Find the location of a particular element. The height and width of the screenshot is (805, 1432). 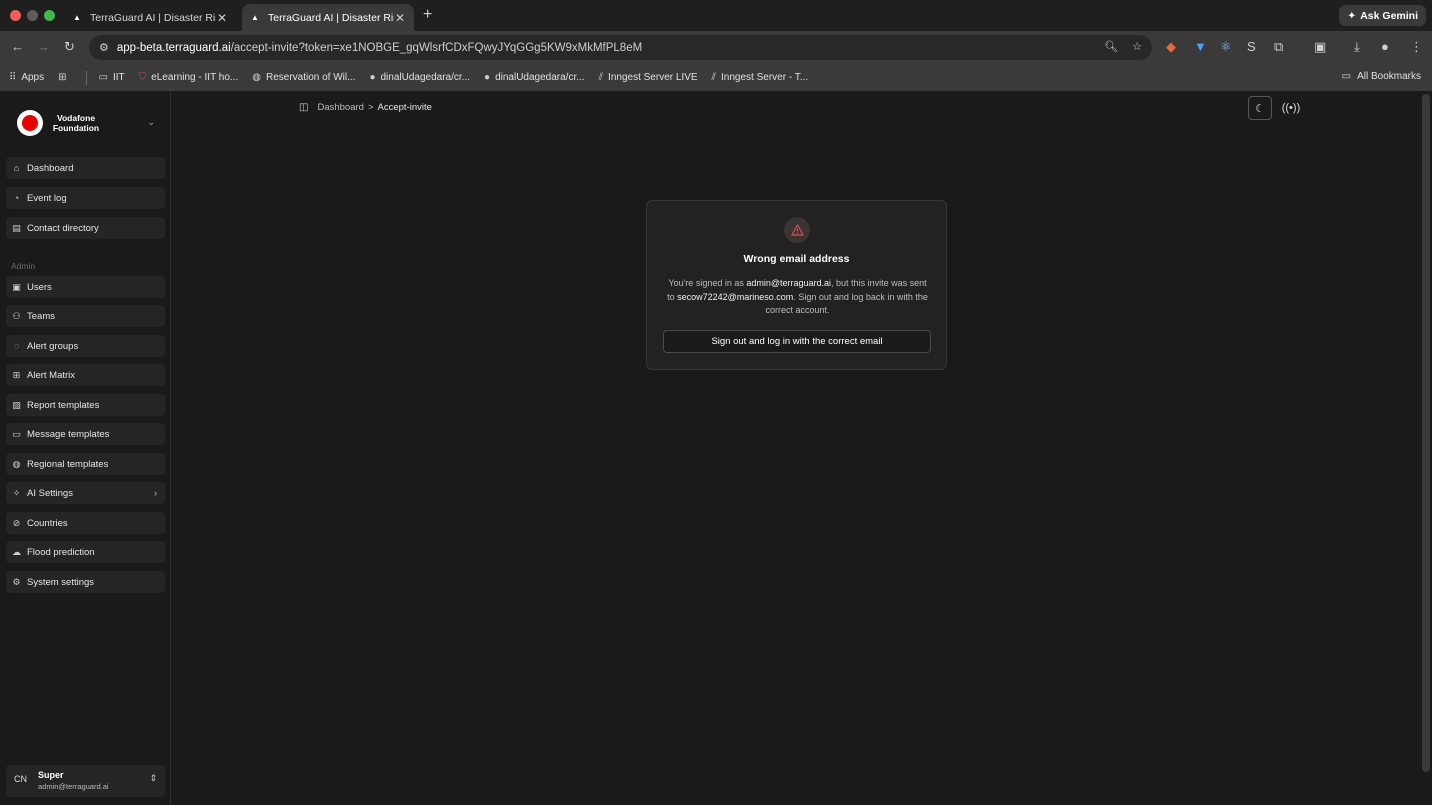

ask-gemini-button: ✦ Ask Gemini is located at coordinates (1382, 15).